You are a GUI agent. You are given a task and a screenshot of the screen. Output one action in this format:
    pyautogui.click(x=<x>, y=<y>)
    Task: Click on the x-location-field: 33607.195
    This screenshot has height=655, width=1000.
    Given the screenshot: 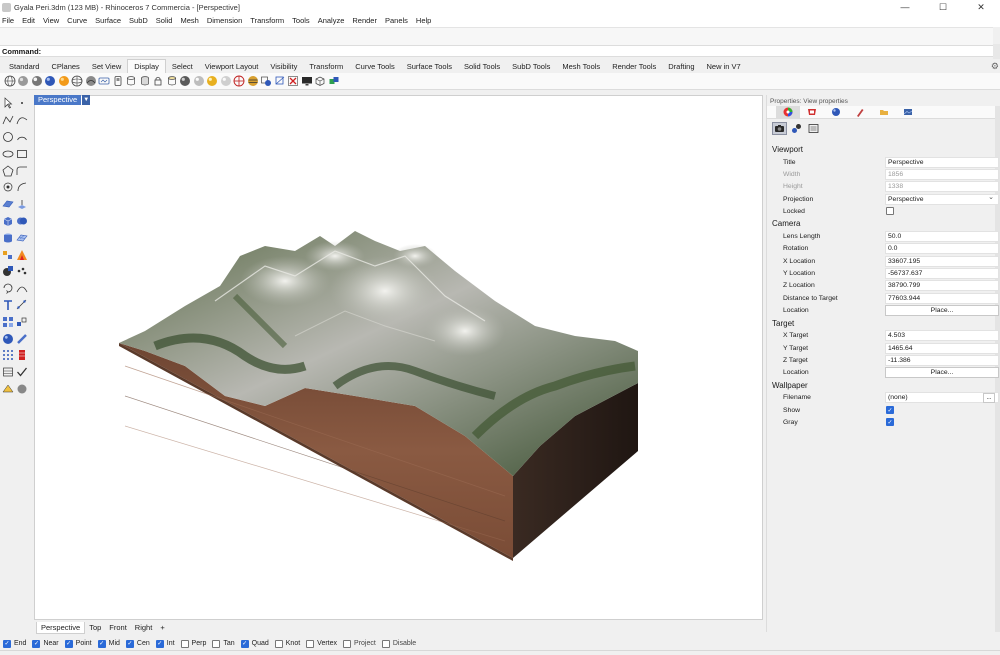 What is the action you would take?
    pyautogui.click(x=942, y=261)
    